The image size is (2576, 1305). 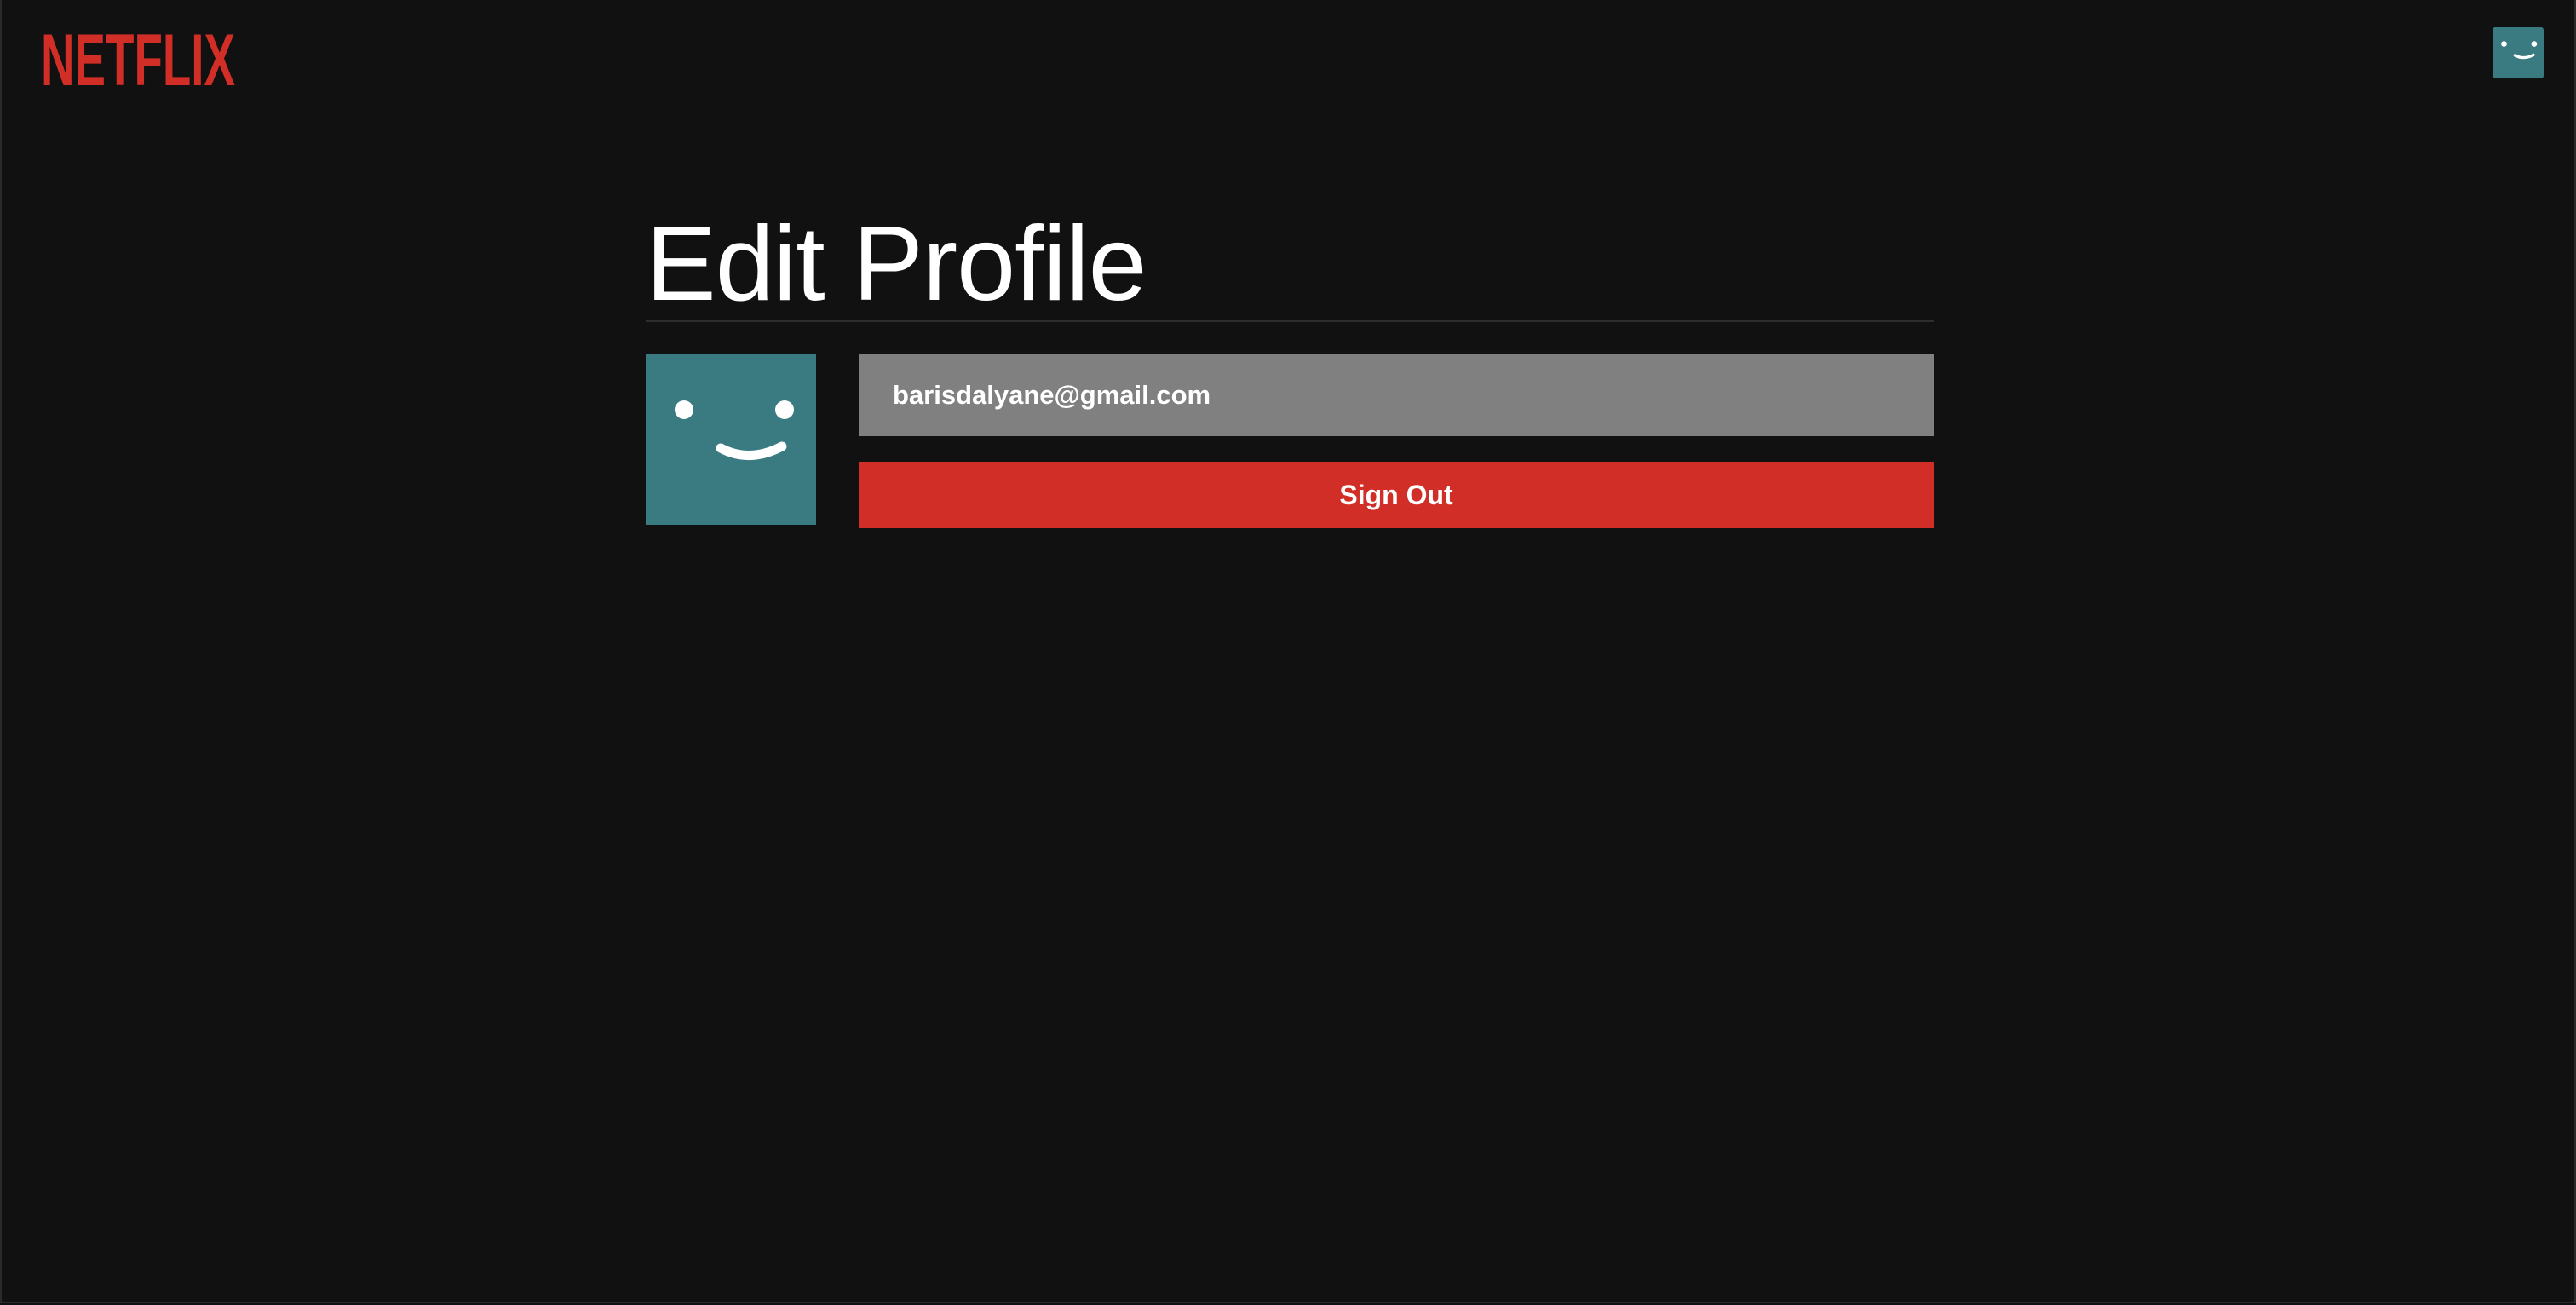 What do you see at coordinates (1397, 441) in the screenshot?
I see `profile-details: barisdalyane@gmail.com Sign Out` at bounding box center [1397, 441].